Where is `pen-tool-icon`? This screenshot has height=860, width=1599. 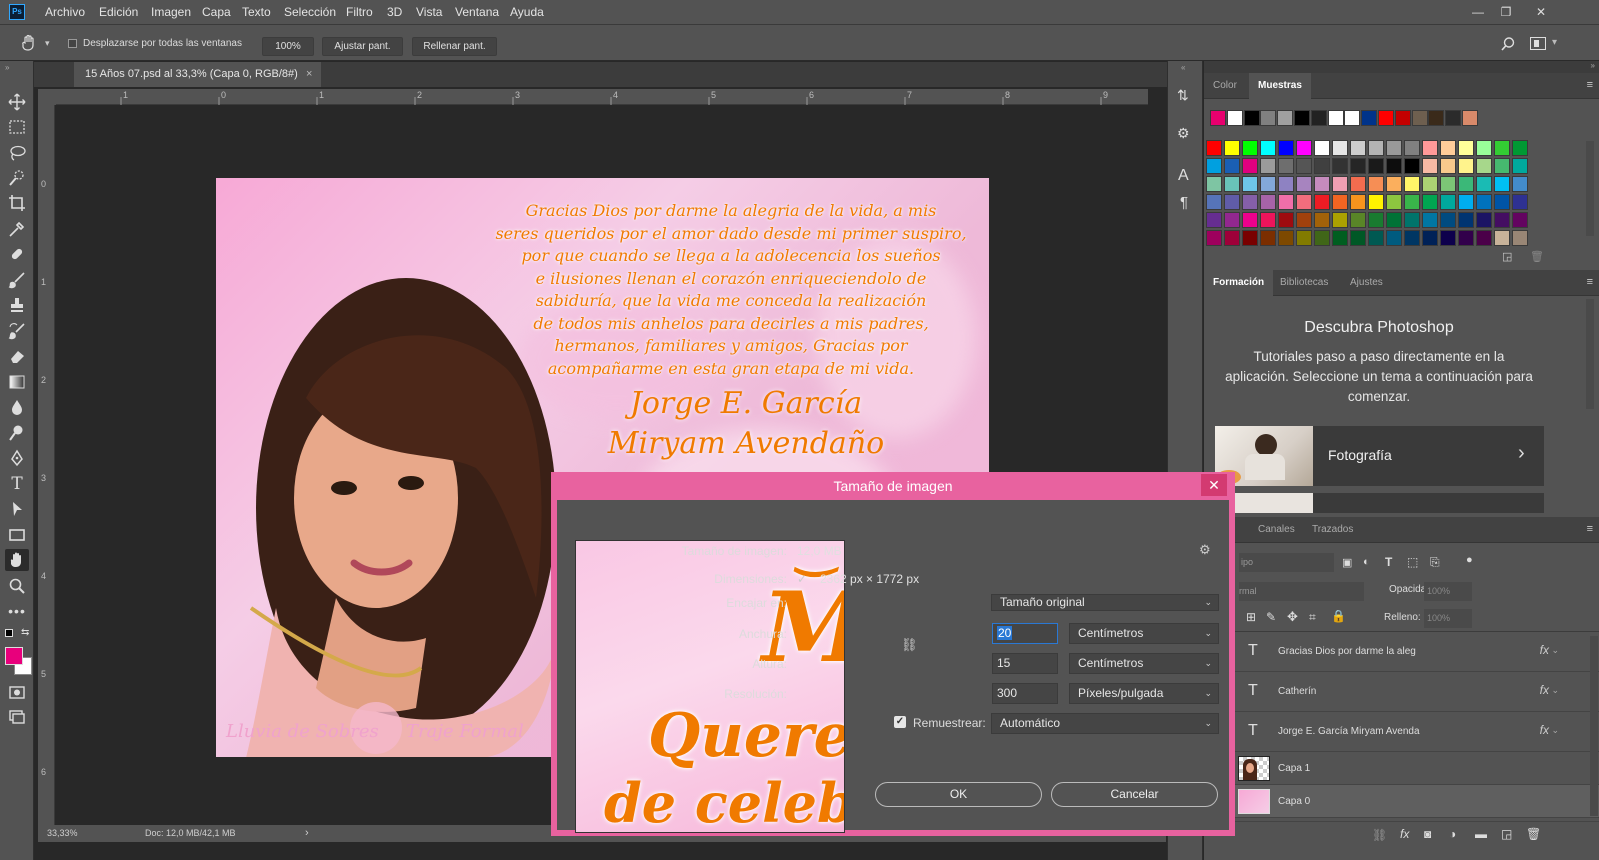 pen-tool-icon is located at coordinates (17, 458).